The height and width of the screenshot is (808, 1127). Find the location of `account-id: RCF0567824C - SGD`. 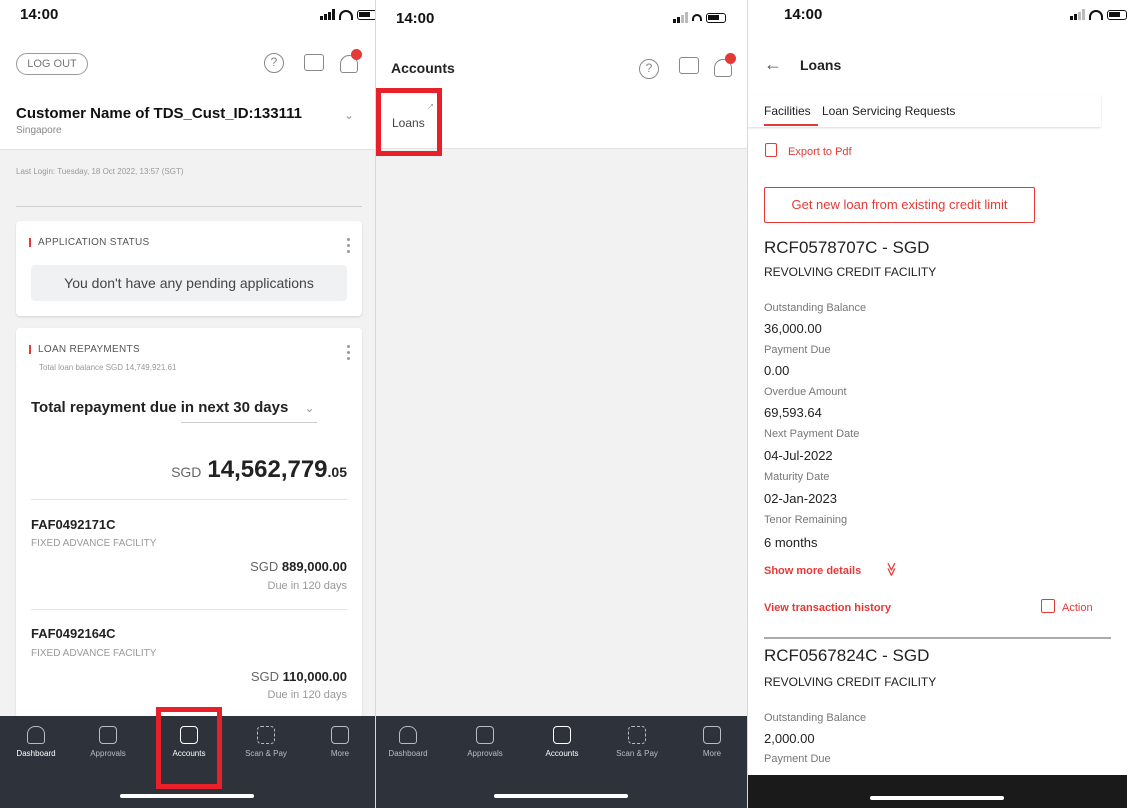

account-id: RCF0567824C - SGD is located at coordinates (847, 655).